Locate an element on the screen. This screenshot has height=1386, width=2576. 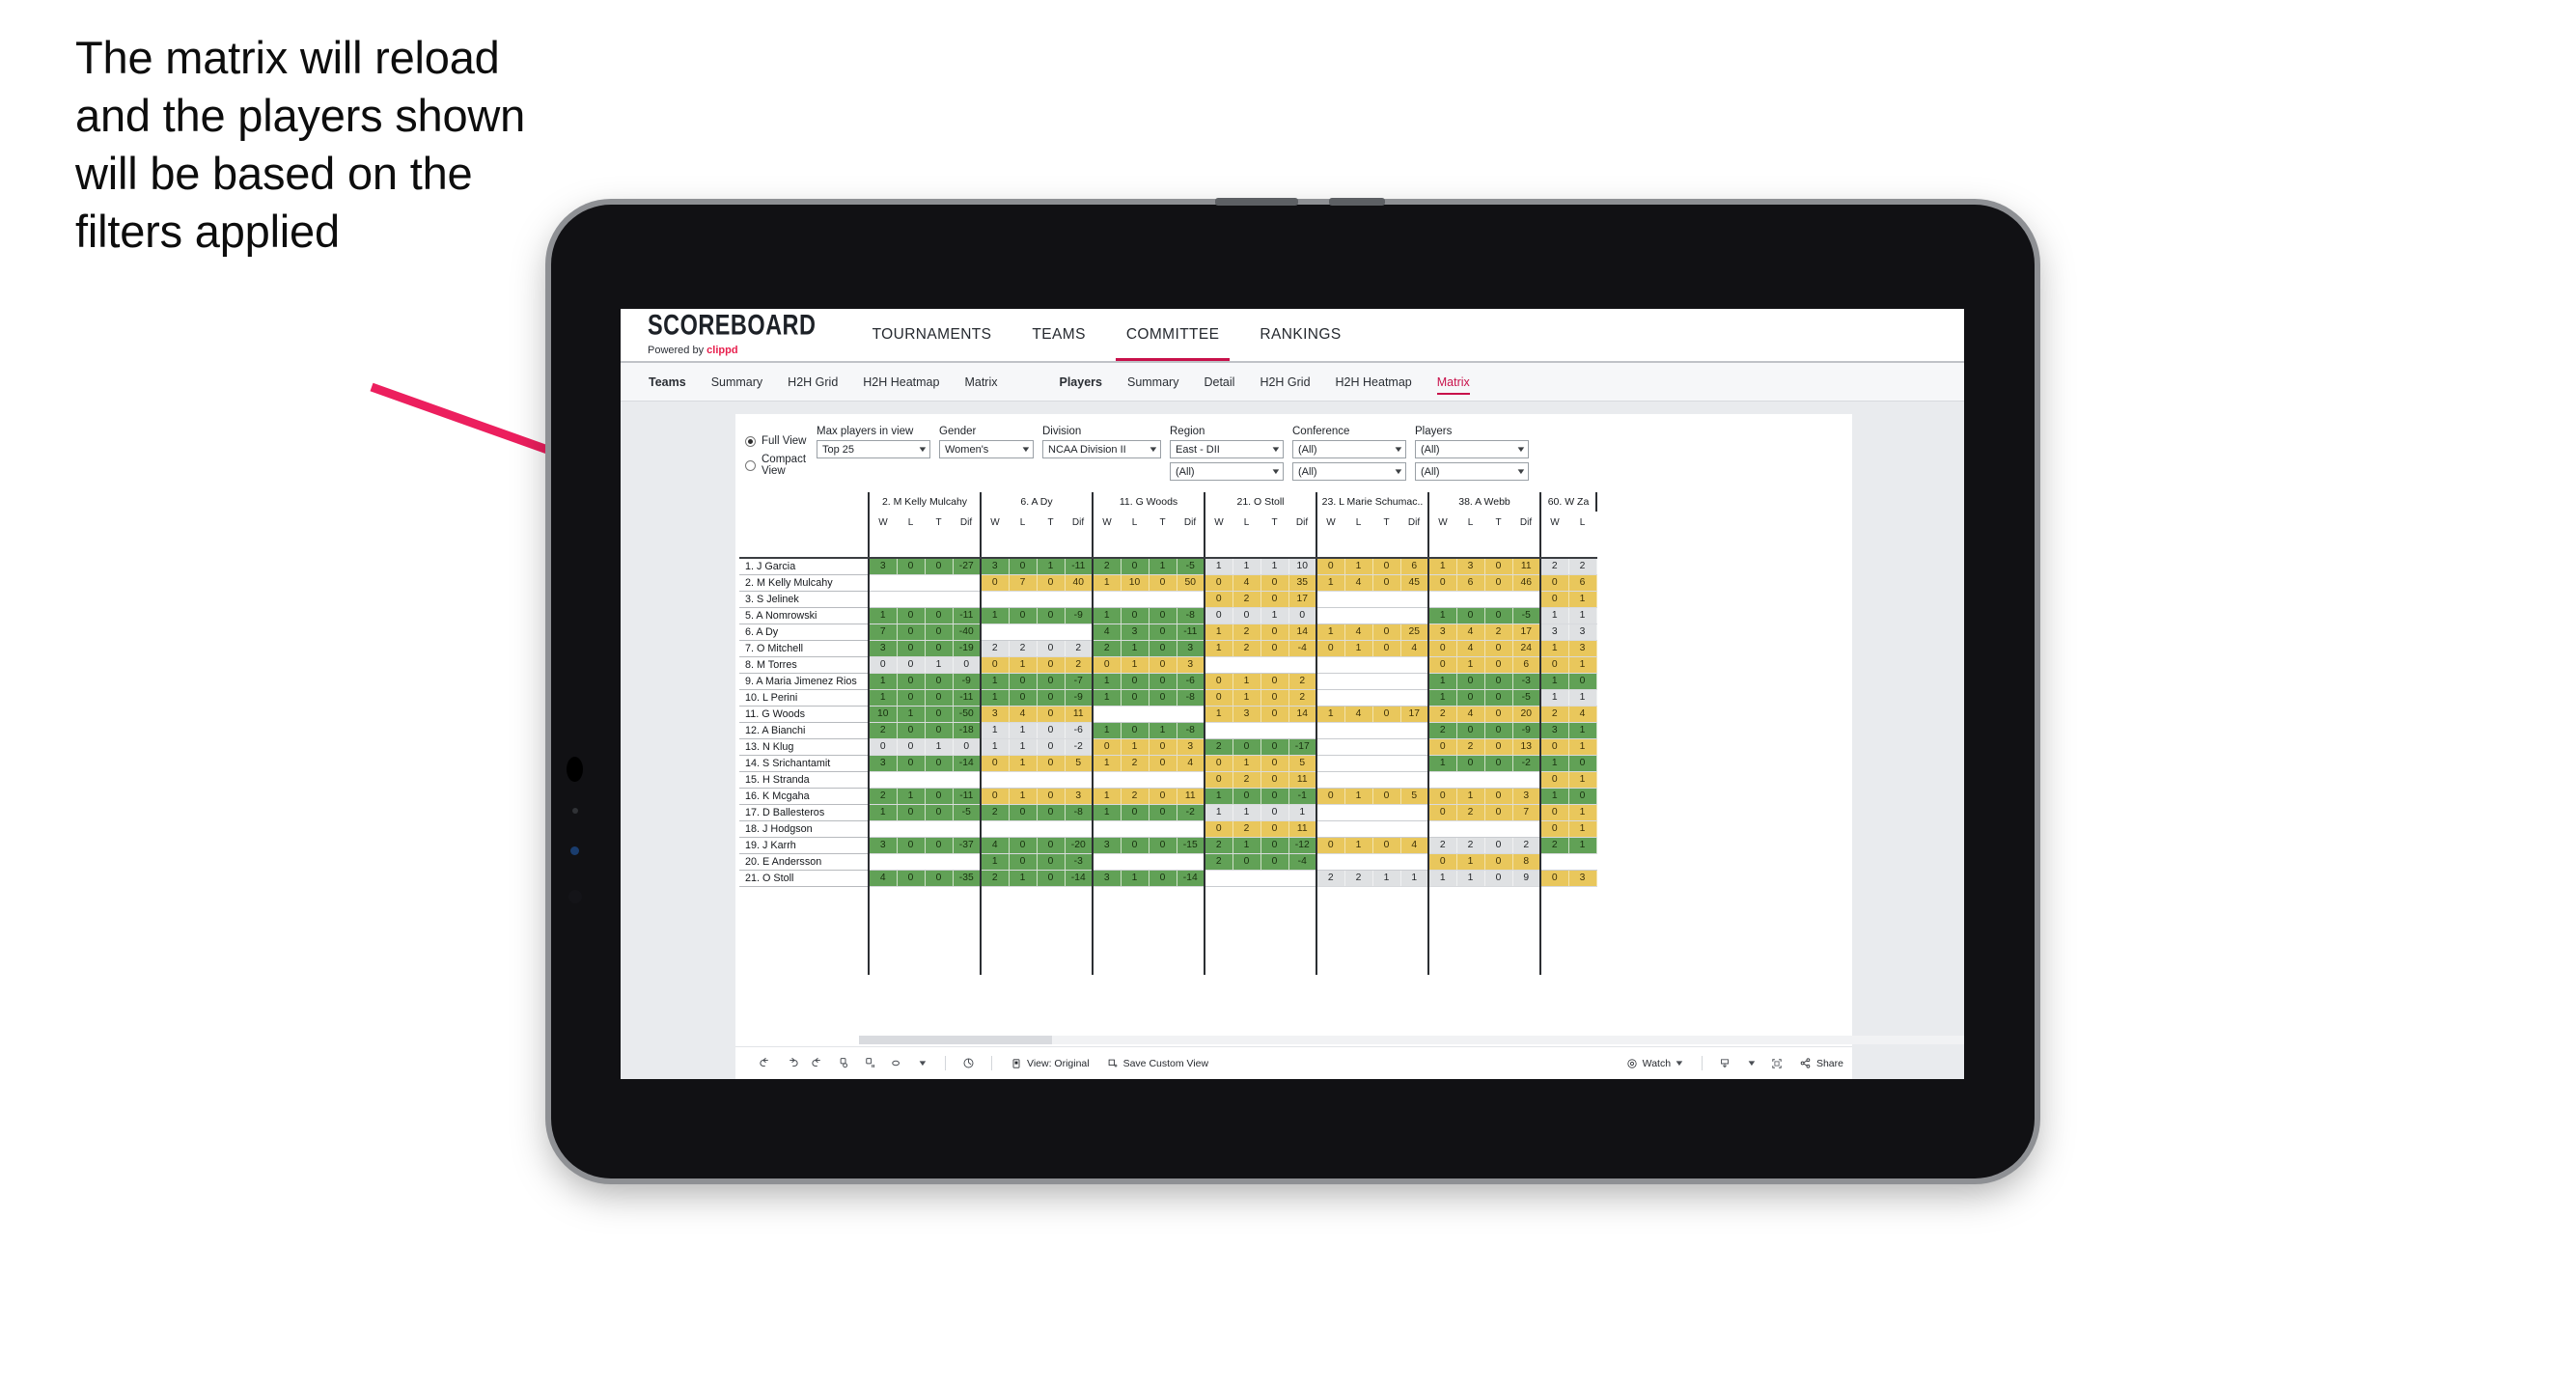
matrix-data-cell: -6 is located at coordinates (1079, 731).